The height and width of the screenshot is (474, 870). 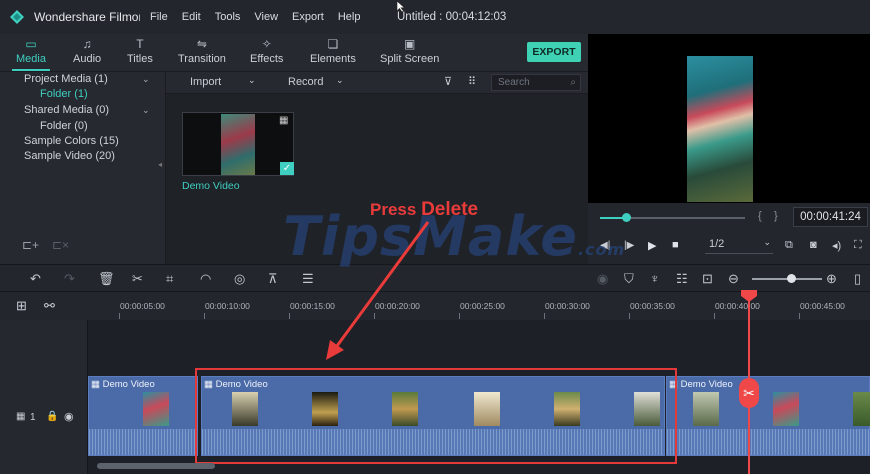 What do you see at coordinates (675, 245) in the screenshot?
I see `stop-icon: ■` at bounding box center [675, 245].